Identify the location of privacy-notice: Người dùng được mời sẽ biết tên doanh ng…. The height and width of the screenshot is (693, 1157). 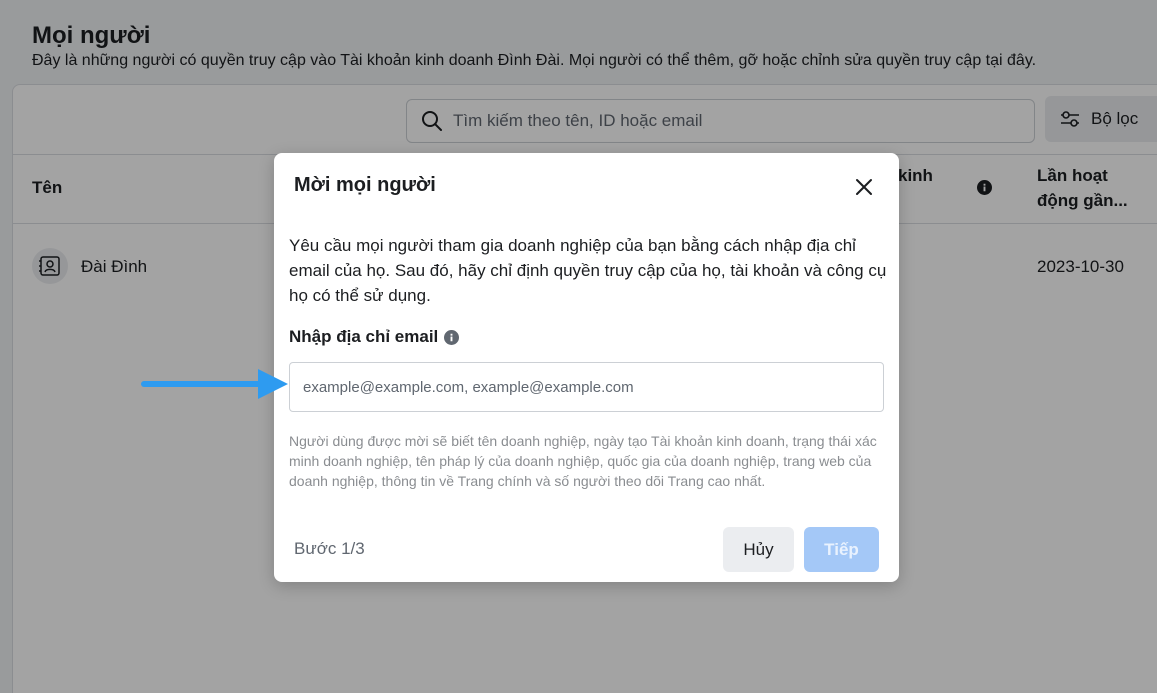
(583, 461).